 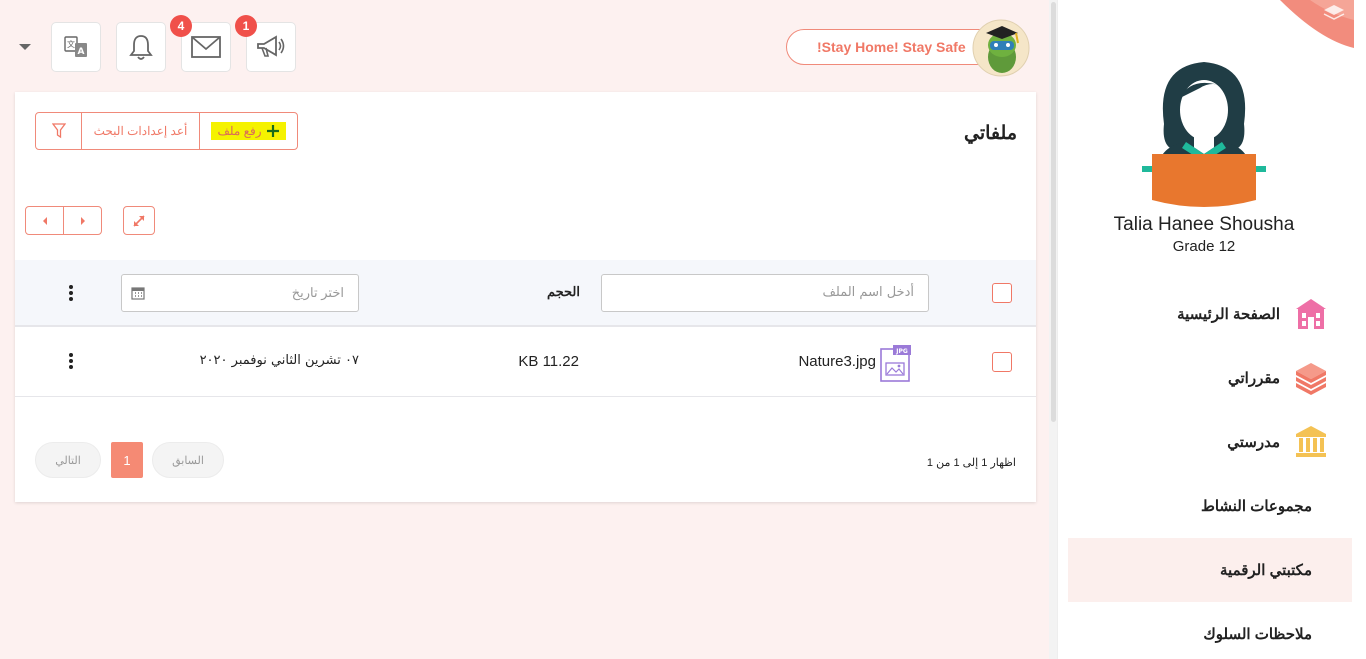 I want to click on announcements-count-badge: 1, so click(x=246, y=26).